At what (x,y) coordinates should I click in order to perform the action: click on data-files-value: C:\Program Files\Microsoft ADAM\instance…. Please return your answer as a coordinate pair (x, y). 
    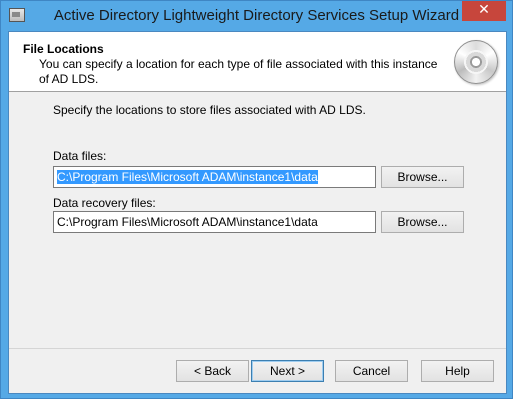
    Looking at the image, I should click on (187, 177).